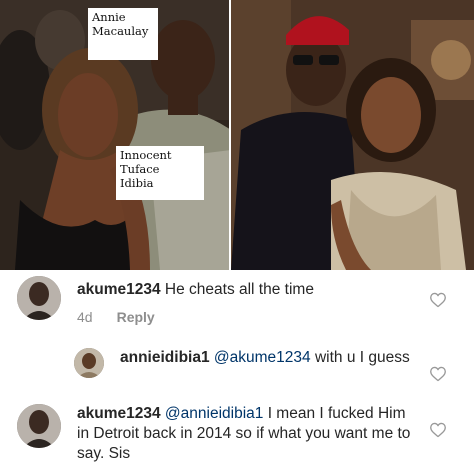 This screenshot has height=474, width=474. What do you see at coordinates (136, 317) in the screenshot?
I see `reply-button: Reply` at bounding box center [136, 317].